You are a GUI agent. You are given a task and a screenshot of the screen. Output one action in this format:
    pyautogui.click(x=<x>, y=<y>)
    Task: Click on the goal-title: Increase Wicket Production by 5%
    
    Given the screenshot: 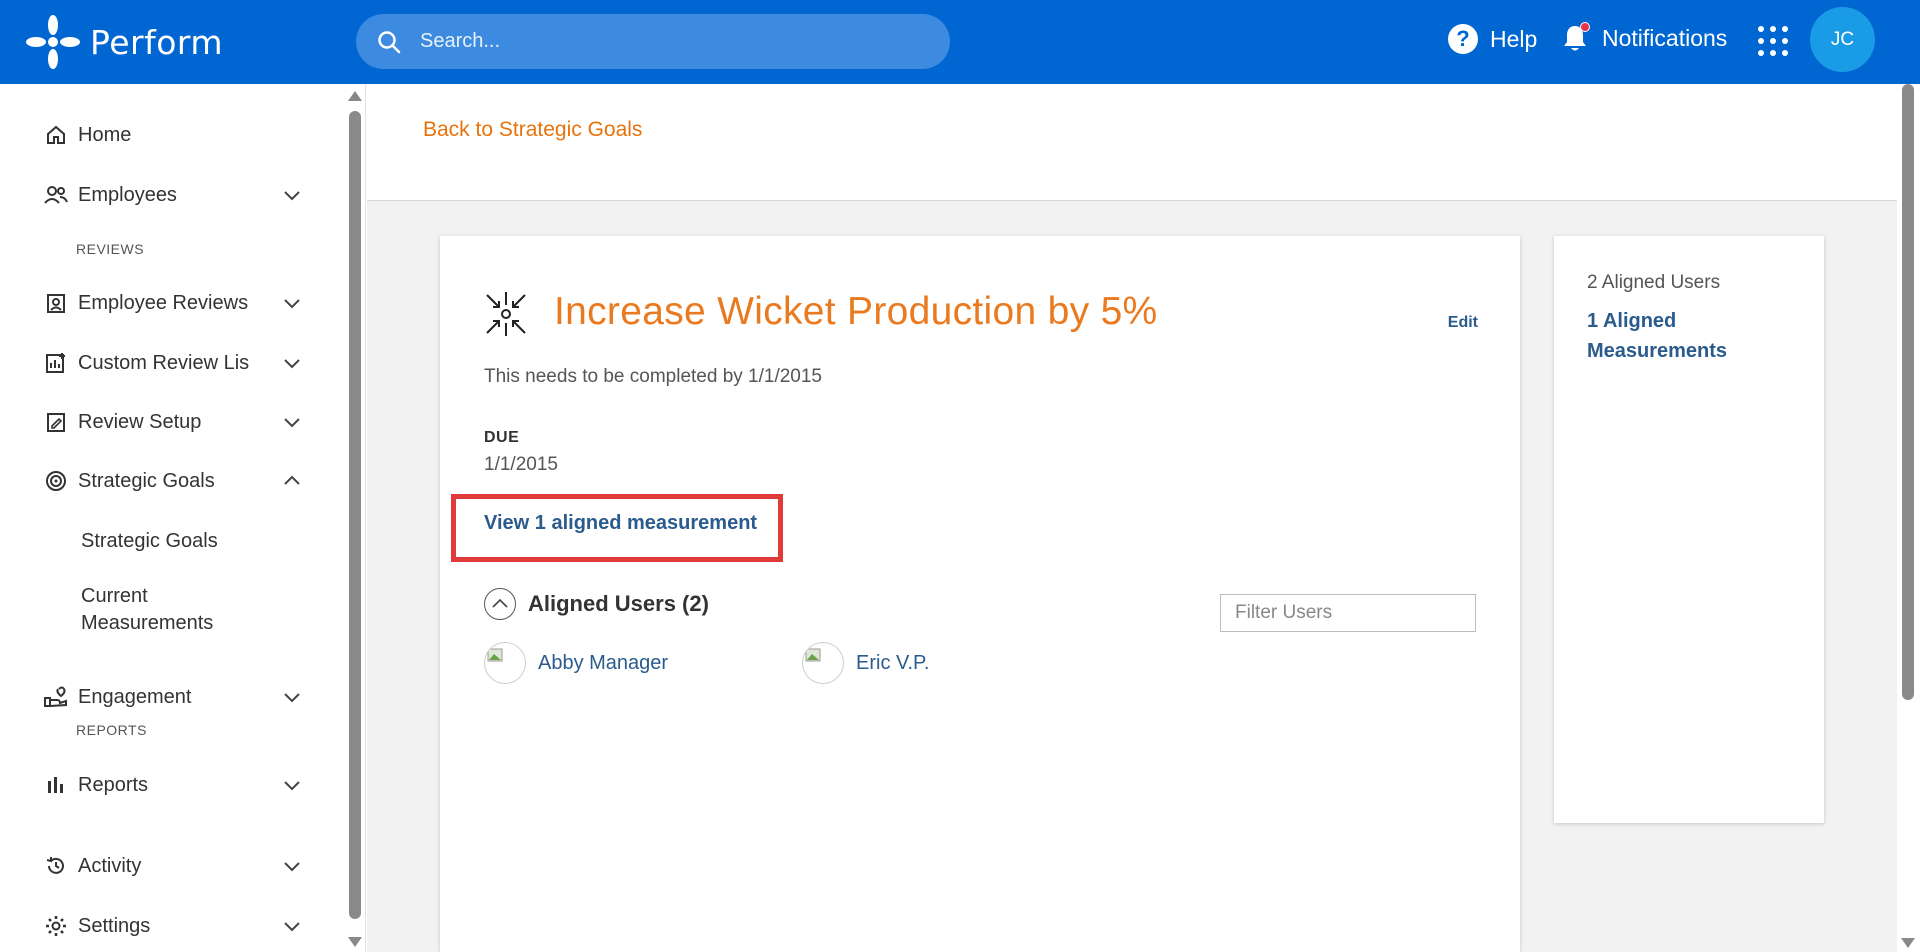 What is the action you would take?
    pyautogui.click(x=856, y=311)
    